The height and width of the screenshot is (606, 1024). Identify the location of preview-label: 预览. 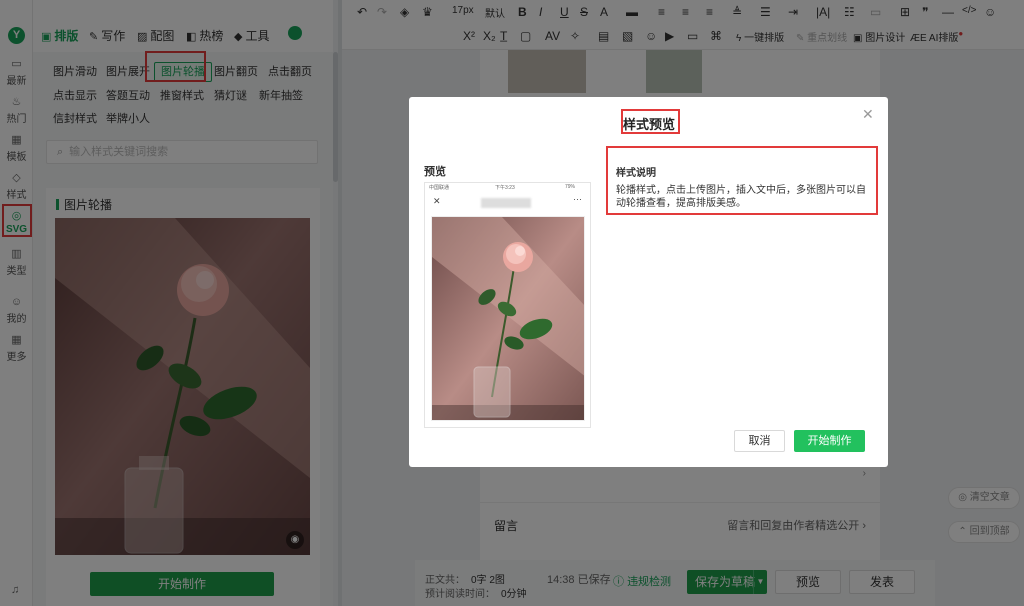
(435, 172).